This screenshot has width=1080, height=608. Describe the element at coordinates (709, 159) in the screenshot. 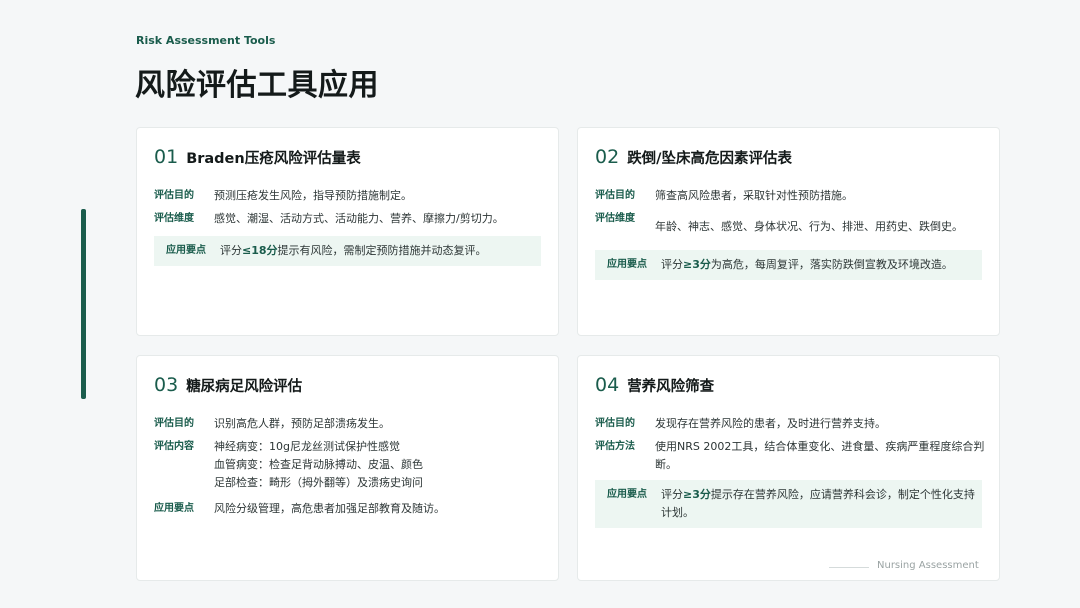

I see `card-title: 跌倒/坠床高危因素评估表` at that location.